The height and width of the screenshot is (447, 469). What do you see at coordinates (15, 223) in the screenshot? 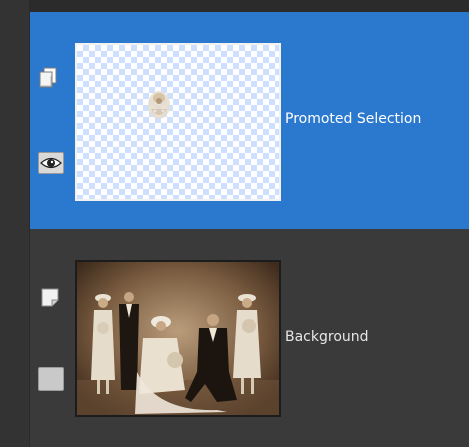
I see `panel-left-gutter` at bounding box center [15, 223].